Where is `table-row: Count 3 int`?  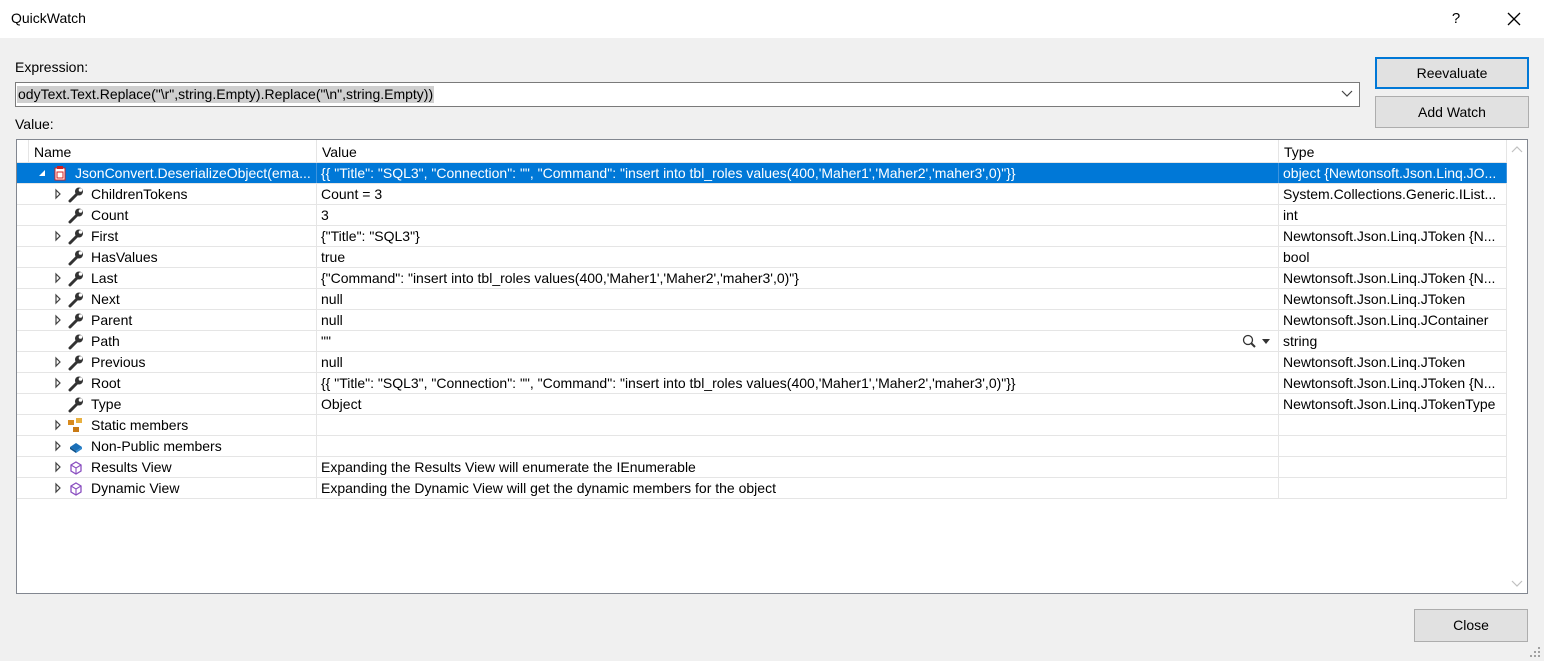 table-row: Count 3 int is located at coordinates (762, 215).